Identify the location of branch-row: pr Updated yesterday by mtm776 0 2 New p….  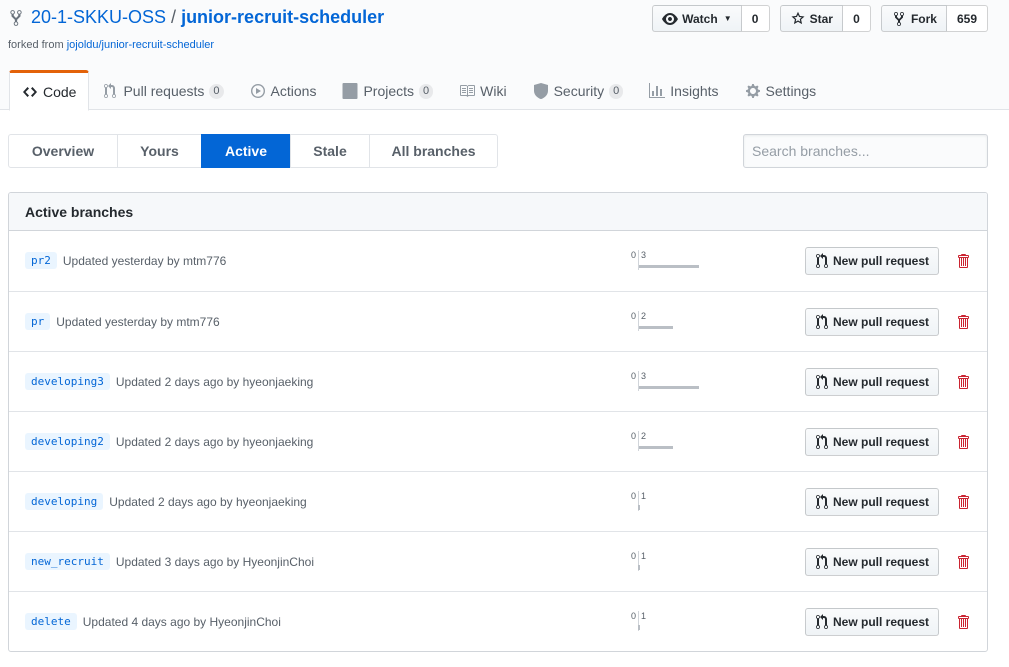
(498, 321).